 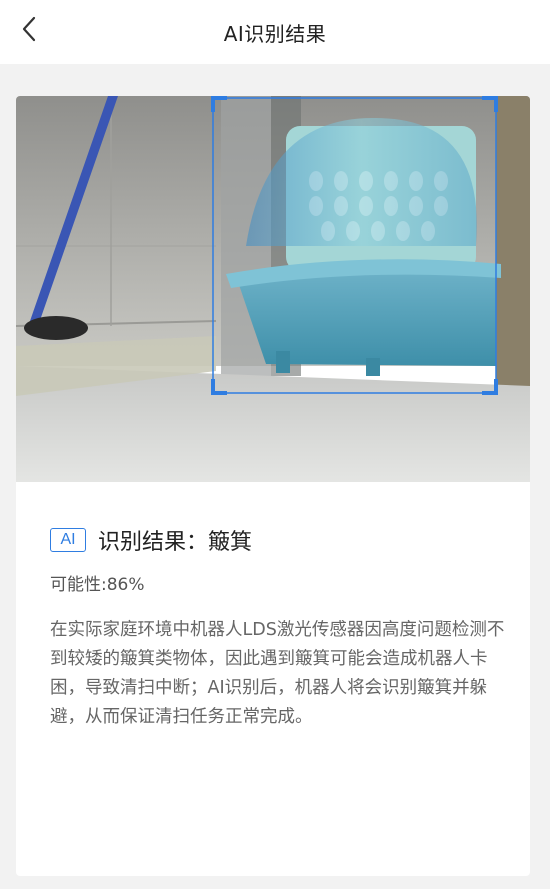 I want to click on result-label: 识别结果：簸箕, so click(x=175, y=542).